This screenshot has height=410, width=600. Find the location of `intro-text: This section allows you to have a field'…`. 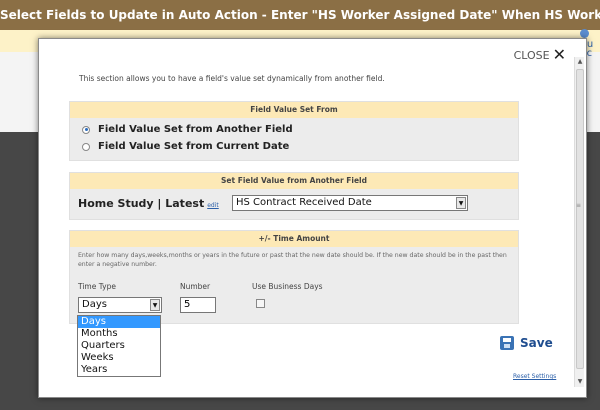

intro-text: This section allows you to have a field'… is located at coordinates (232, 78).